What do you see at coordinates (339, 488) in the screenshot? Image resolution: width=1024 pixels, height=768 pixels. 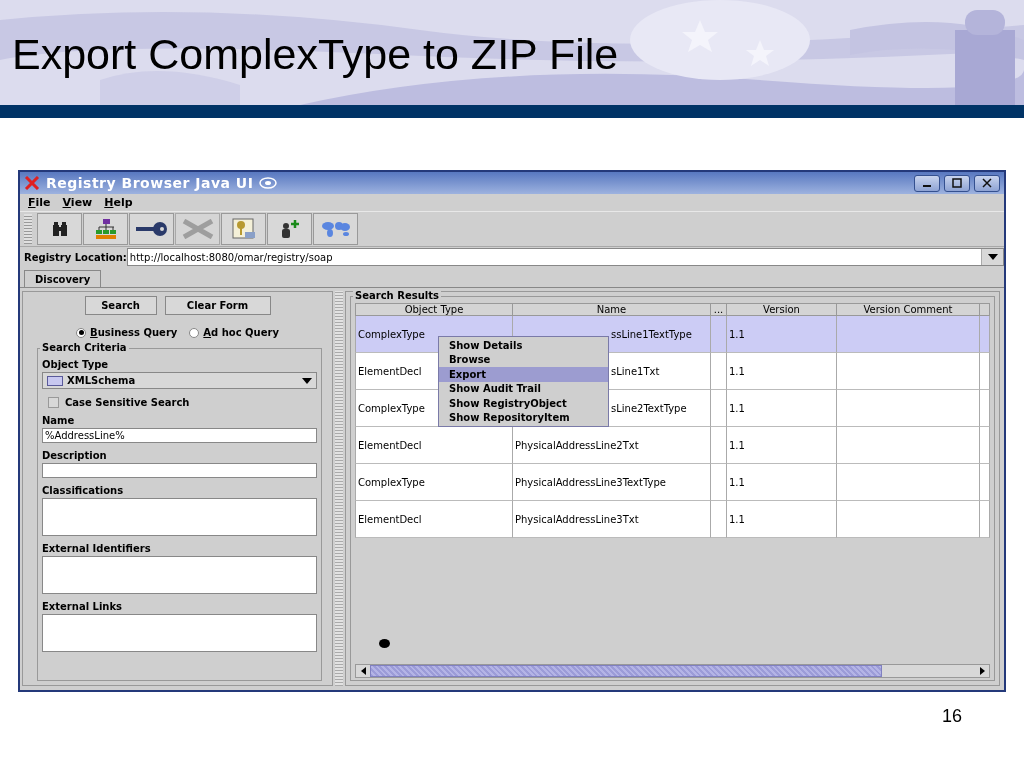 I see `splitter-handle` at bounding box center [339, 488].